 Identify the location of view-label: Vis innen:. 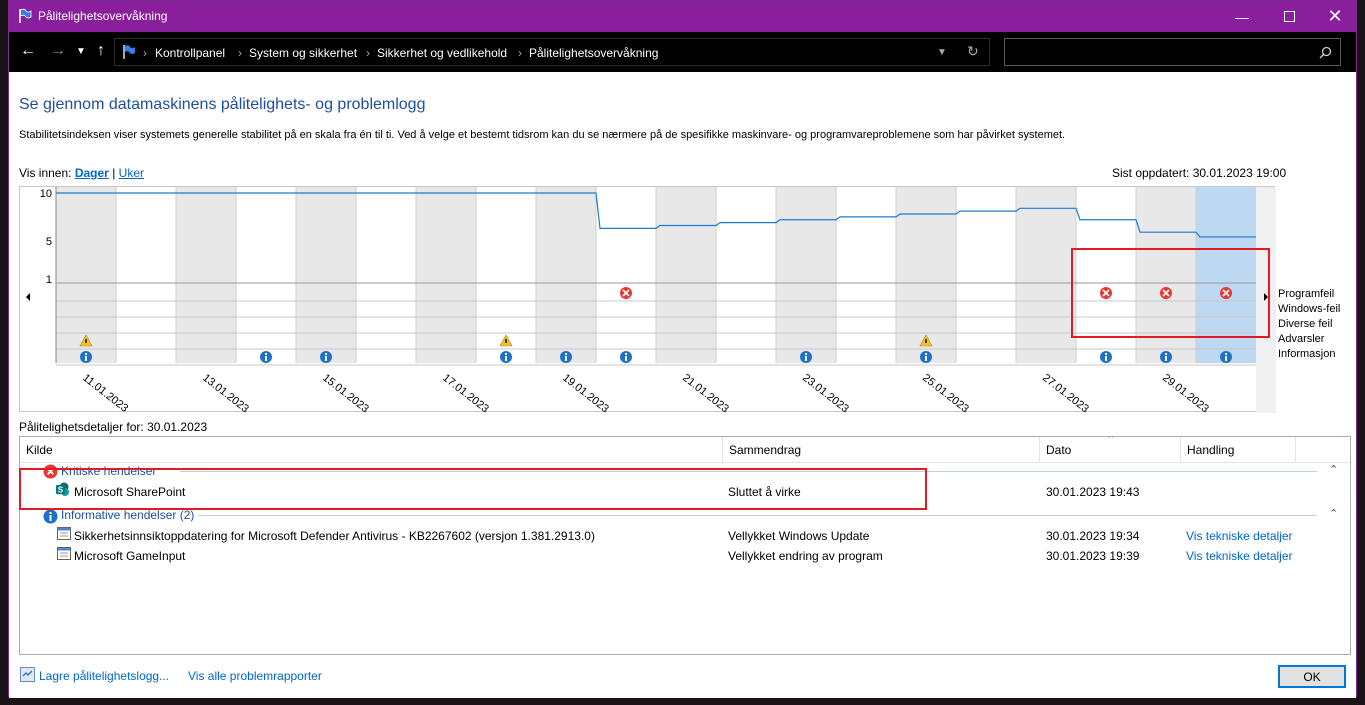
(45, 173).